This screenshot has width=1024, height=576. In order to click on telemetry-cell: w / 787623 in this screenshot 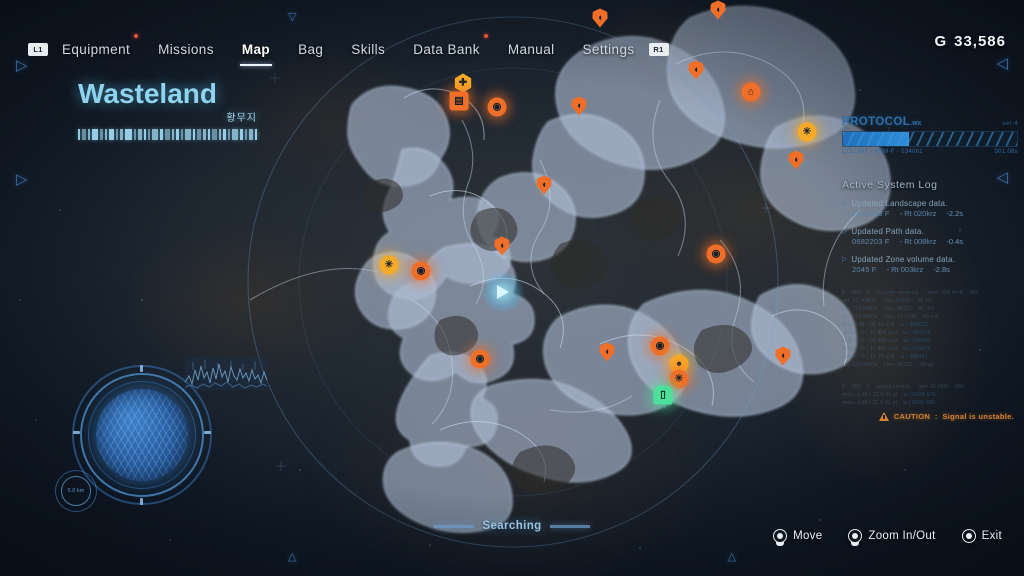, I will do `click(917, 333)`.